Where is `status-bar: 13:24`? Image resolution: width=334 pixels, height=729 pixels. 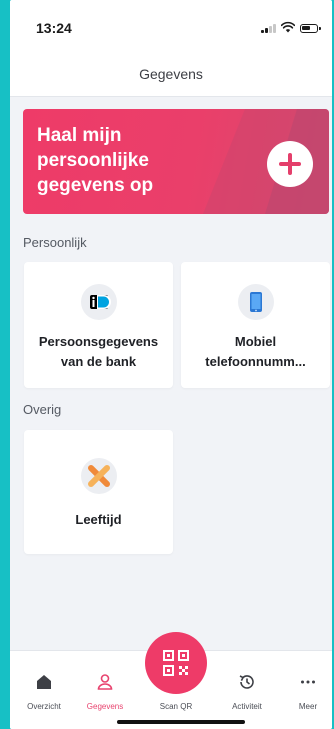 status-bar: 13:24 is located at coordinates (171, 27).